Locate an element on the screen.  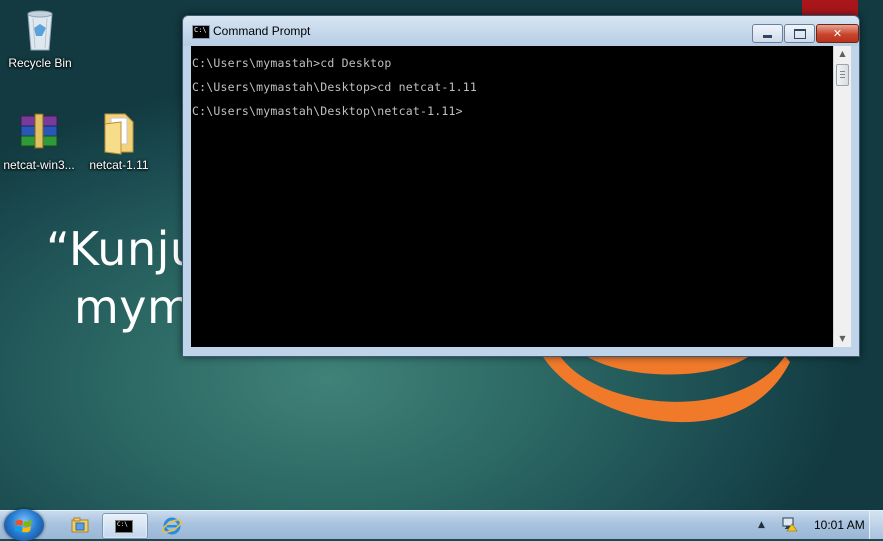
network-icon is located at coordinates (790, 524).